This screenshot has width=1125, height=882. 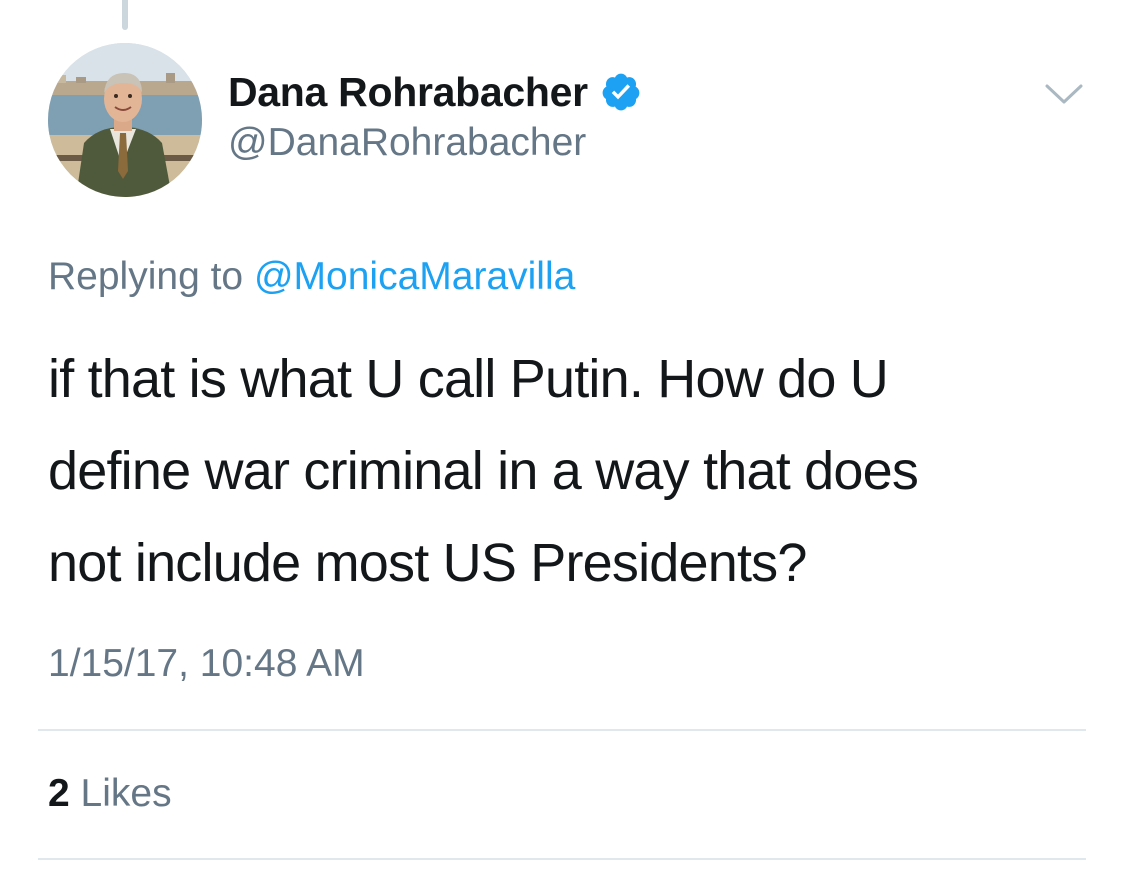 What do you see at coordinates (59, 793) in the screenshot?
I see `likes-count: 2` at bounding box center [59, 793].